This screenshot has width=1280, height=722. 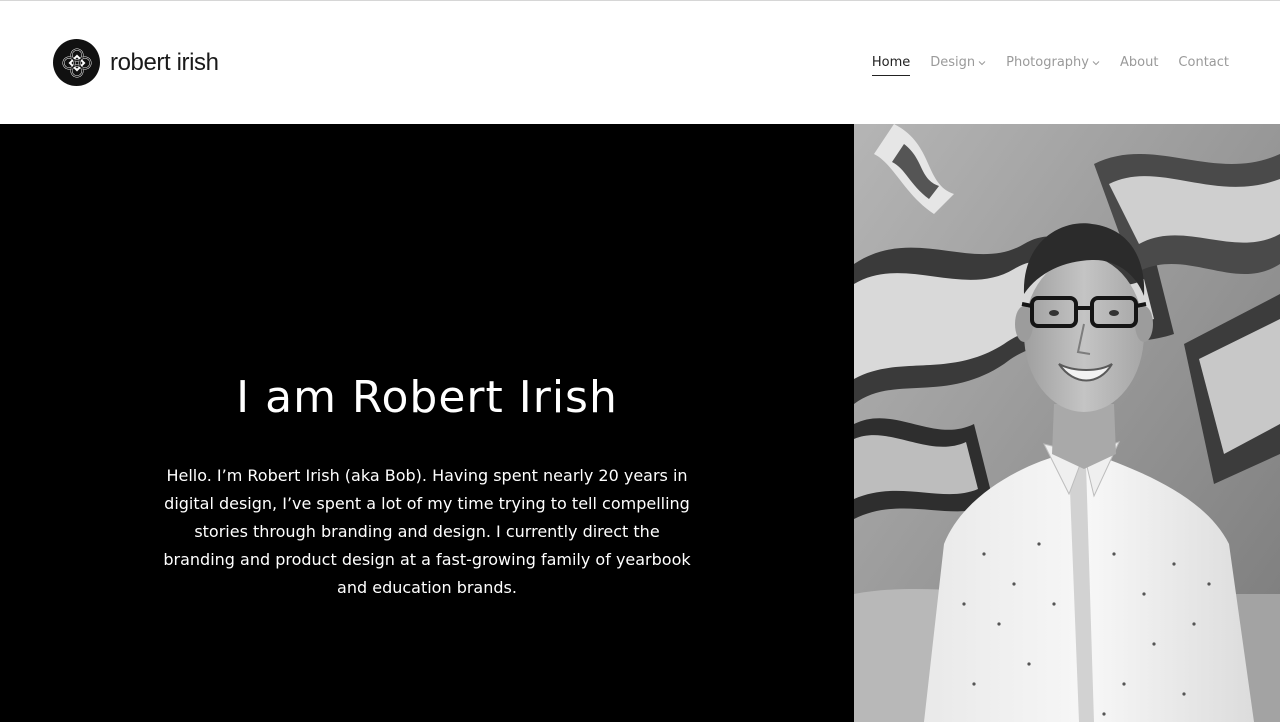 I want to click on main-nav: Home Design Photography About Contact, so click(x=1050, y=65).